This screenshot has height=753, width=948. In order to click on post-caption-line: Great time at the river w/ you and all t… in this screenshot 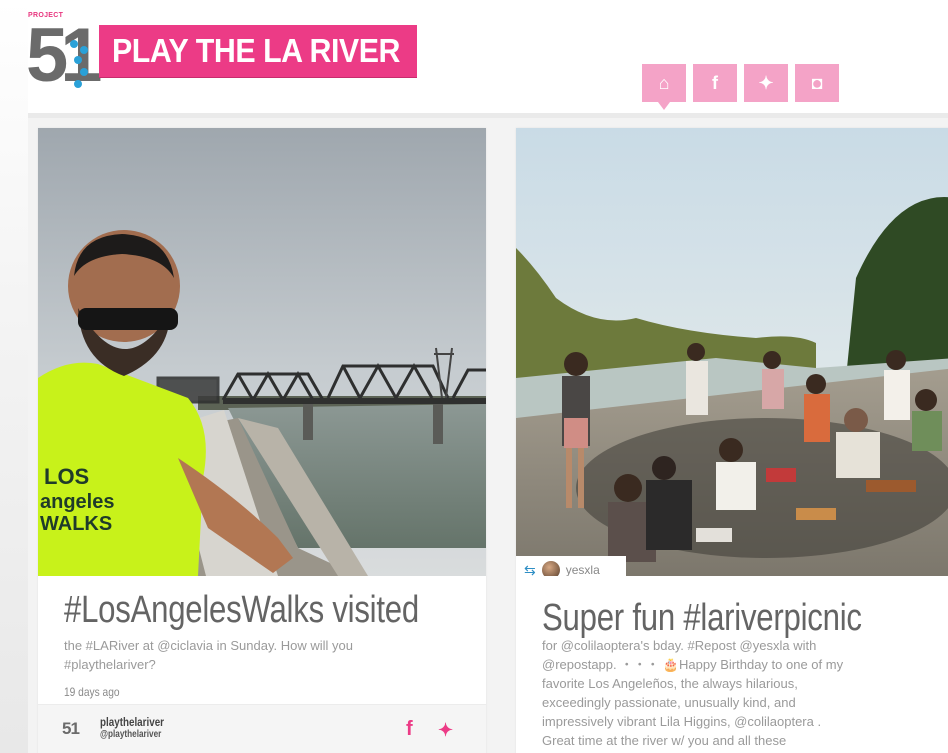, I will do `click(664, 740)`.